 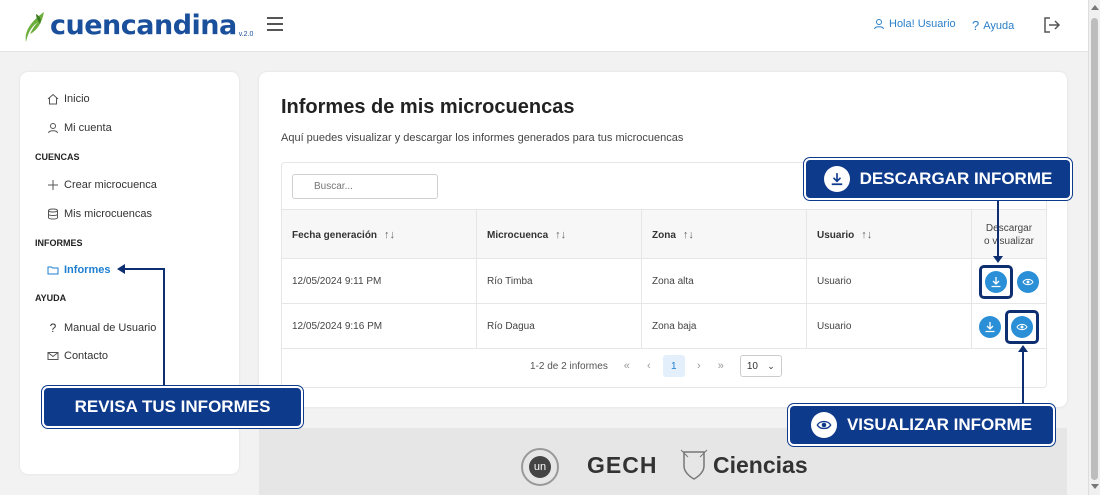 What do you see at coordinates (53, 214) in the screenshot?
I see `database-icon` at bounding box center [53, 214].